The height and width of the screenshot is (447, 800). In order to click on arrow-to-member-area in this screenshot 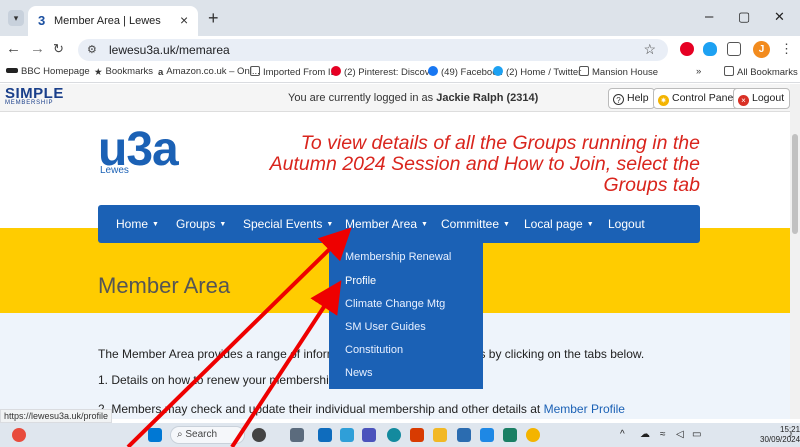, I will do `click(239, 337)`.